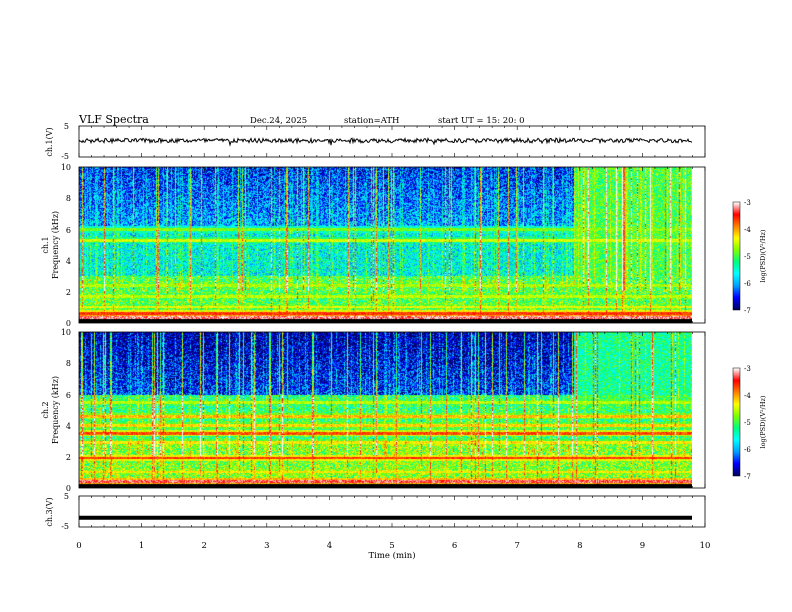  I want to click on xtick-label-1: 1, so click(141, 546).